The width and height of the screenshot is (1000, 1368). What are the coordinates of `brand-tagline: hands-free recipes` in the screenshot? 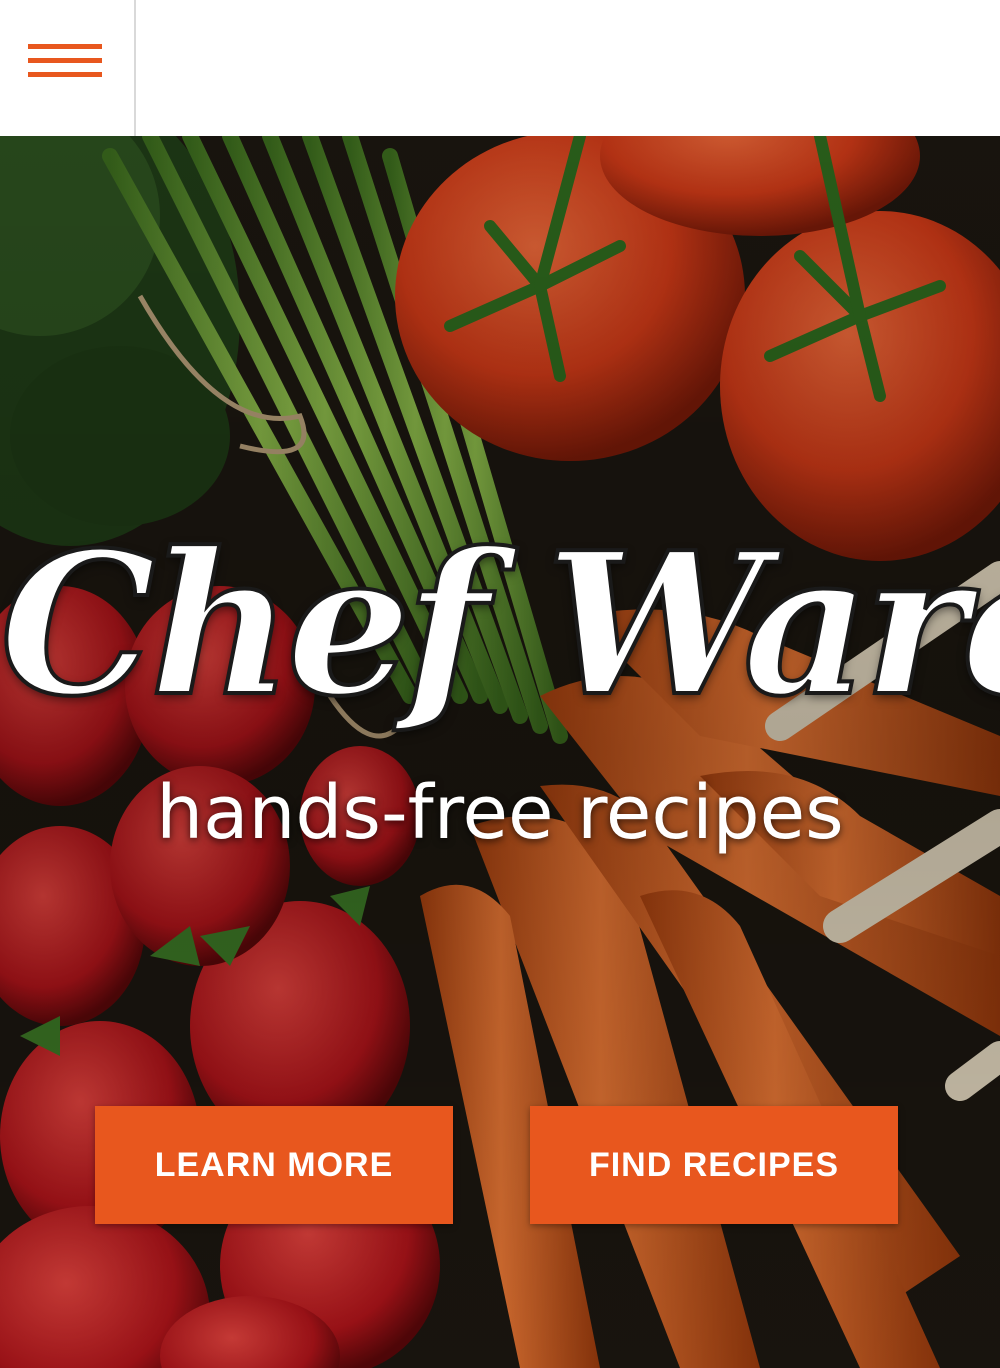 It's located at (500, 813).